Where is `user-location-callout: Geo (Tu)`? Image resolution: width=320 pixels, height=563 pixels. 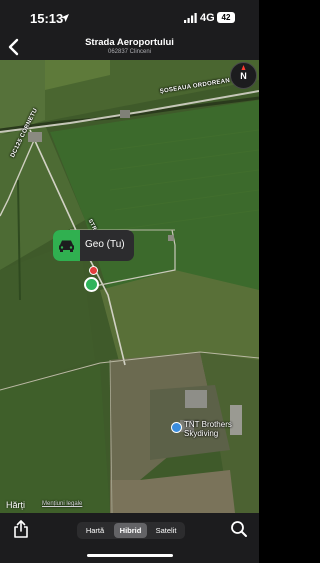 user-location-callout: Geo (Tu) is located at coordinates (93, 245).